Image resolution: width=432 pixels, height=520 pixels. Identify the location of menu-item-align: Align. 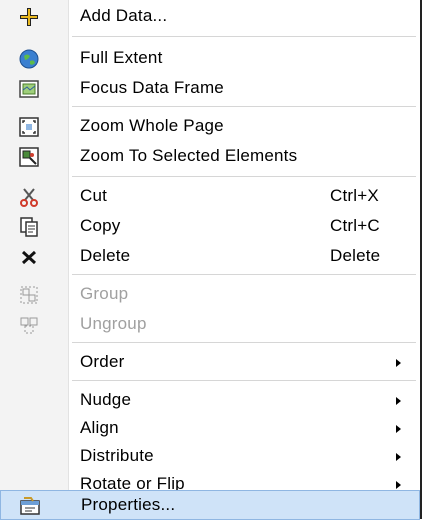
(210, 429).